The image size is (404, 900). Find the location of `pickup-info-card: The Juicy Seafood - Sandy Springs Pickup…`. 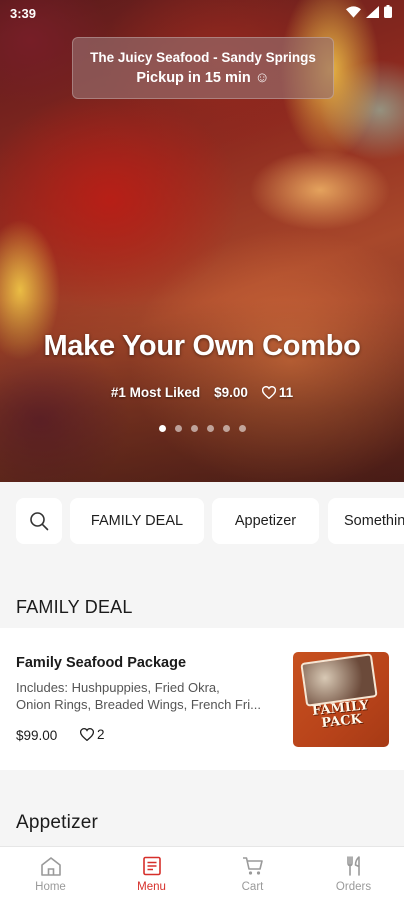

pickup-info-card: The Juicy Seafood - Sandy Springs Pickup… is located at coordinates (203, 68).